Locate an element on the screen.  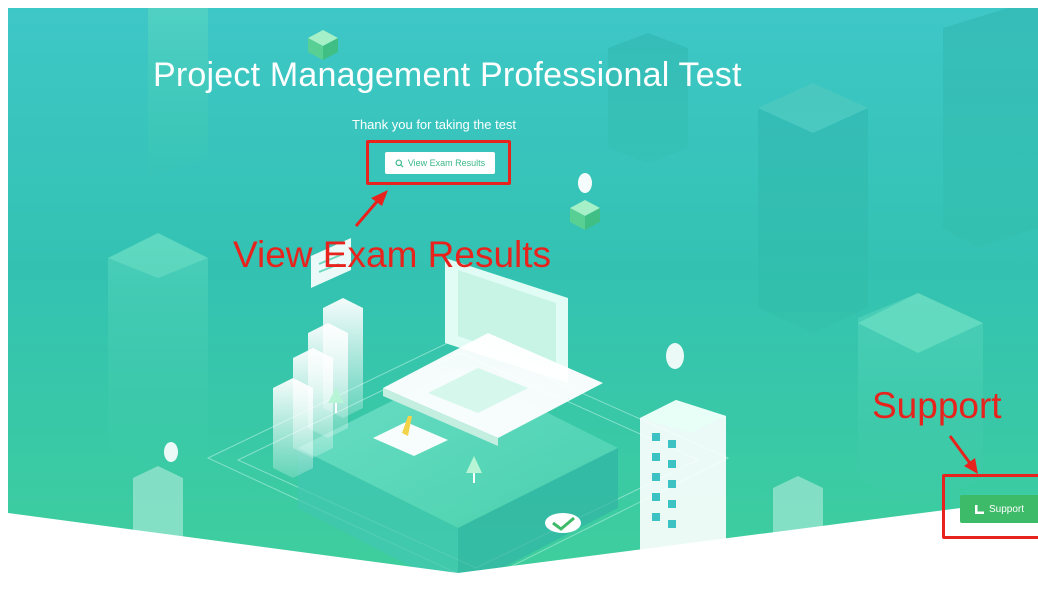
page-subtitle: Thank you for taking the test is located at coordinates (434, 124).